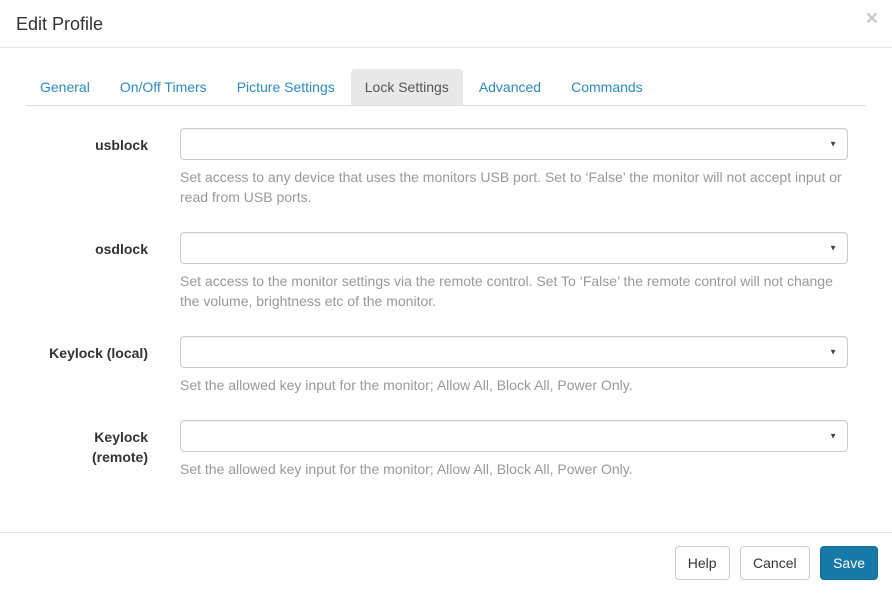 This screenshot has height=593, width=892. What do you see at coordinates (514, 343) in the screenshot?
I see `keylock-local-select-value` at bounding box center [514, 343].